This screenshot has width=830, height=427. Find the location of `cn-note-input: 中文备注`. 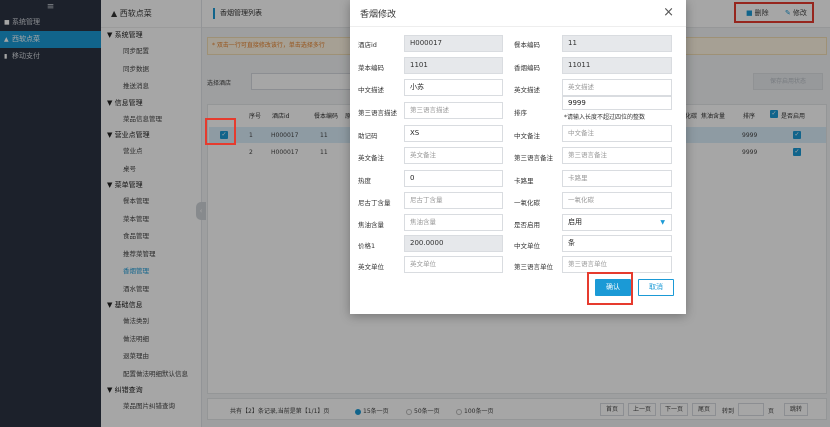

cn-note-input: 中文备注 is located at coordinates (617, 133).